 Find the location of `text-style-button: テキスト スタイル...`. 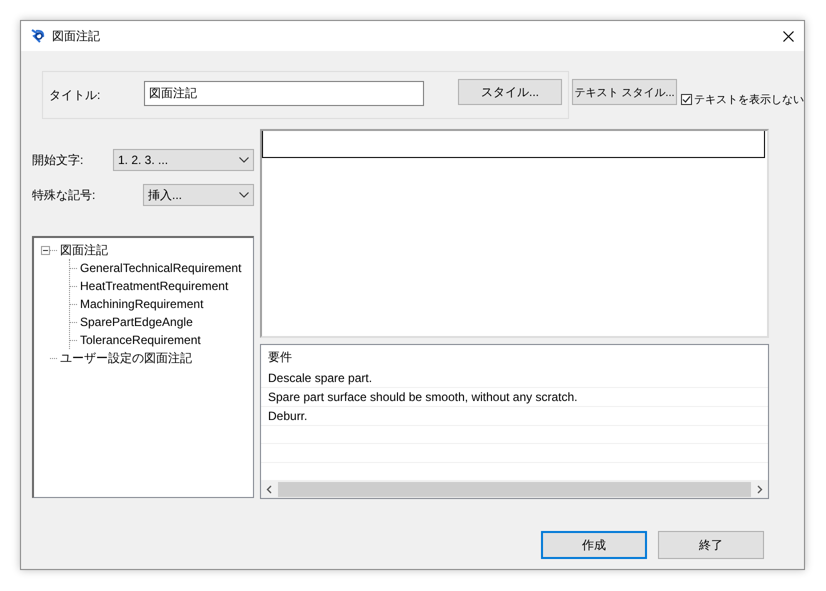

text-style-button: テキスト スタイル... is located at coordinates (624, 92).